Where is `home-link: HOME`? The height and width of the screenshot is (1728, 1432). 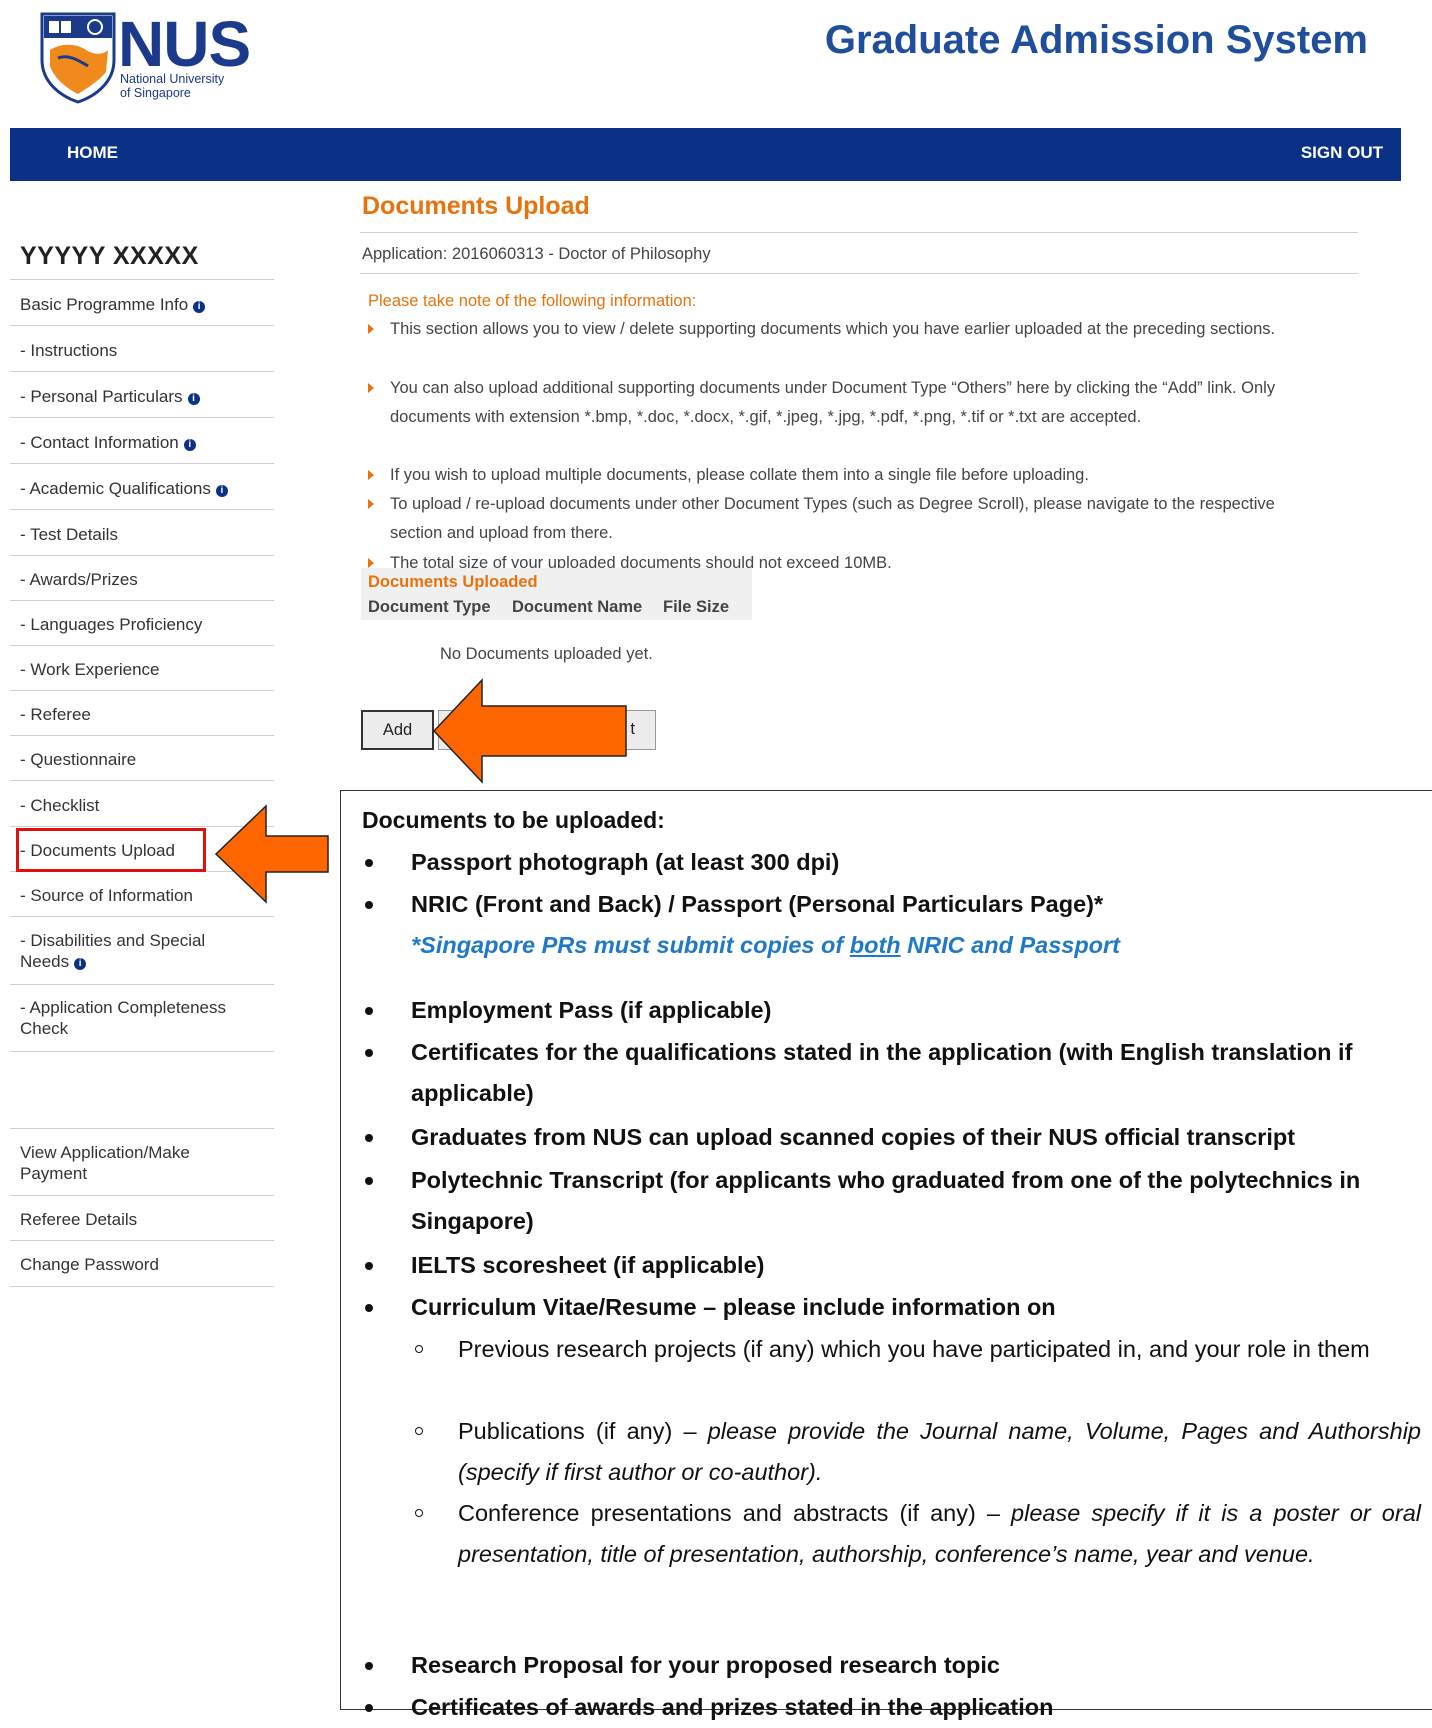
home-link: HOME is located at coordinates (92, 153).